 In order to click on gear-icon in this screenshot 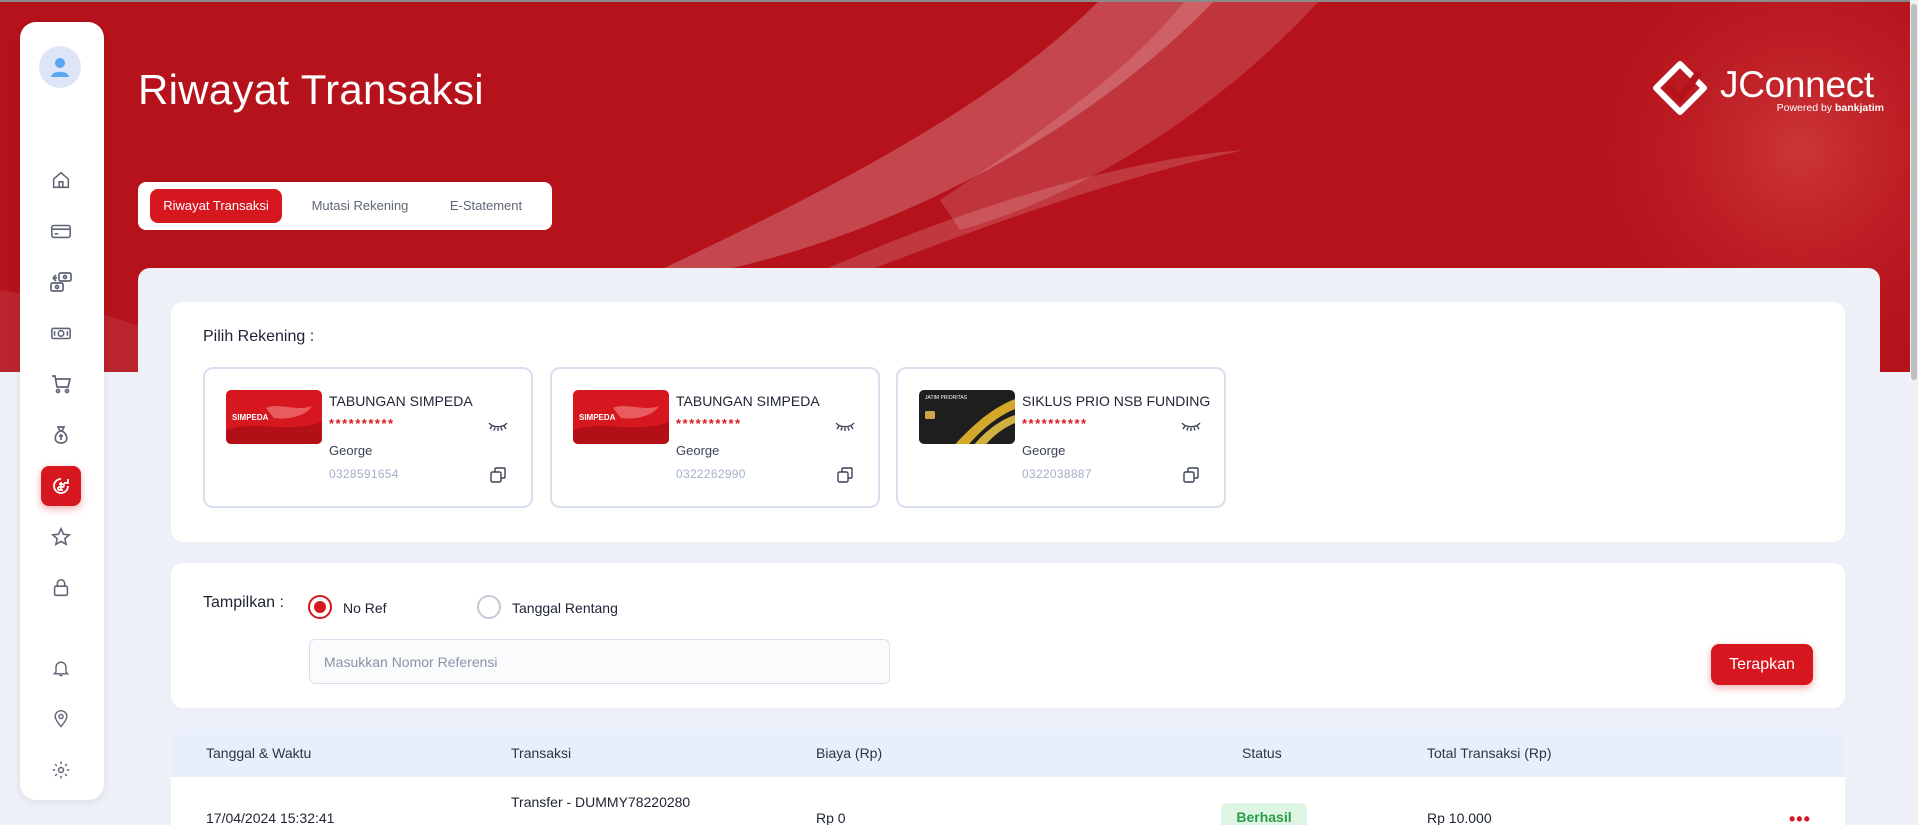, I will do `click(61, 770)`.